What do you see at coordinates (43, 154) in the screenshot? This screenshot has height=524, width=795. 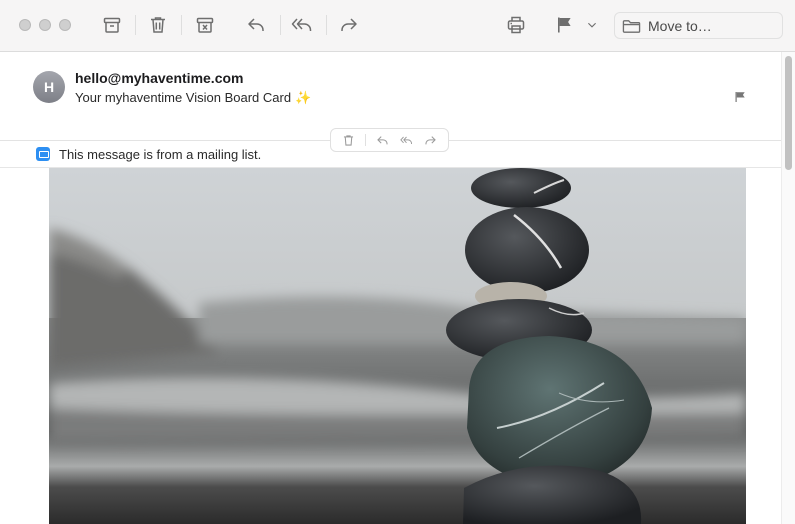 I see `mail-app-icon` at bounding box center [43, 154].